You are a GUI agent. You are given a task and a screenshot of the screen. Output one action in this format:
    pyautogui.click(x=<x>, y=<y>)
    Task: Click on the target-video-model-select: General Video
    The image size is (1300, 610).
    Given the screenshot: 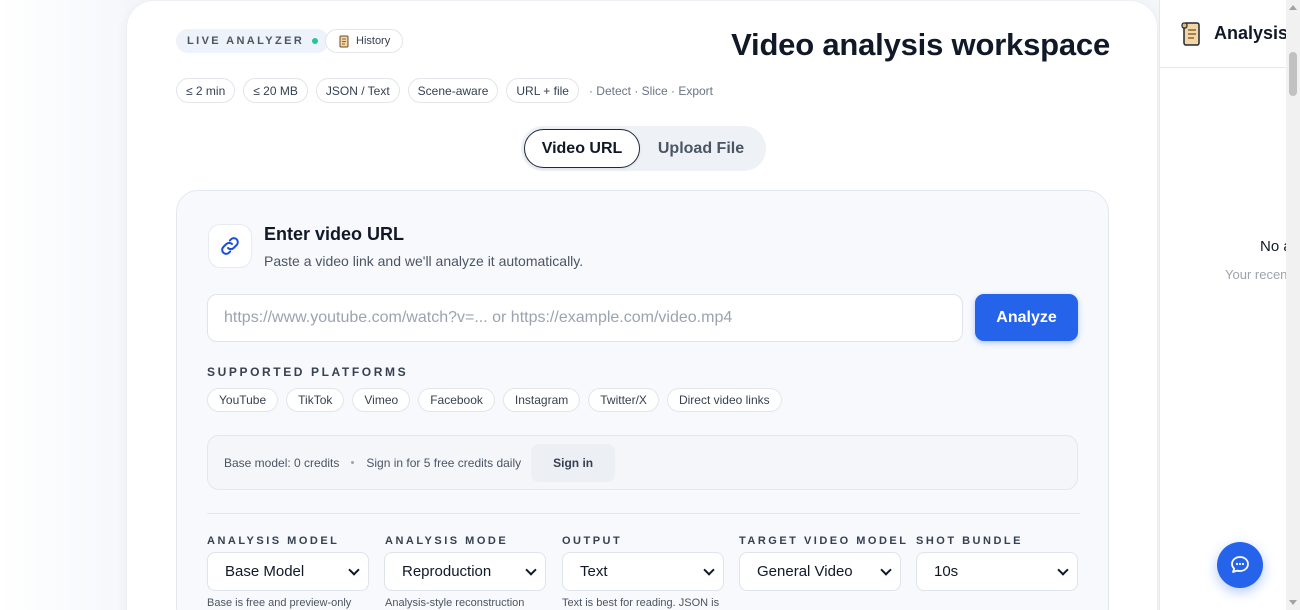 What is the action you would take?
    pyautogui.click(x=820, y=571)
    